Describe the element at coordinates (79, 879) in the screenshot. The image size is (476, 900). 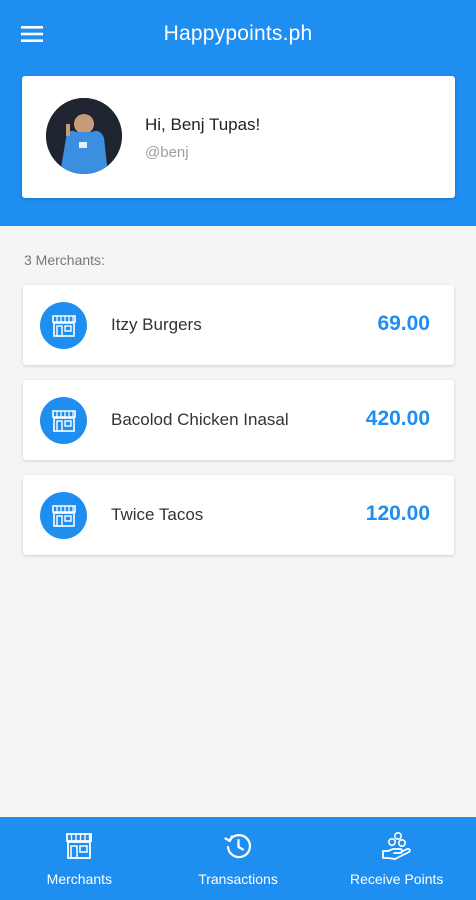
I see `nav-label: Merchants` at that location.